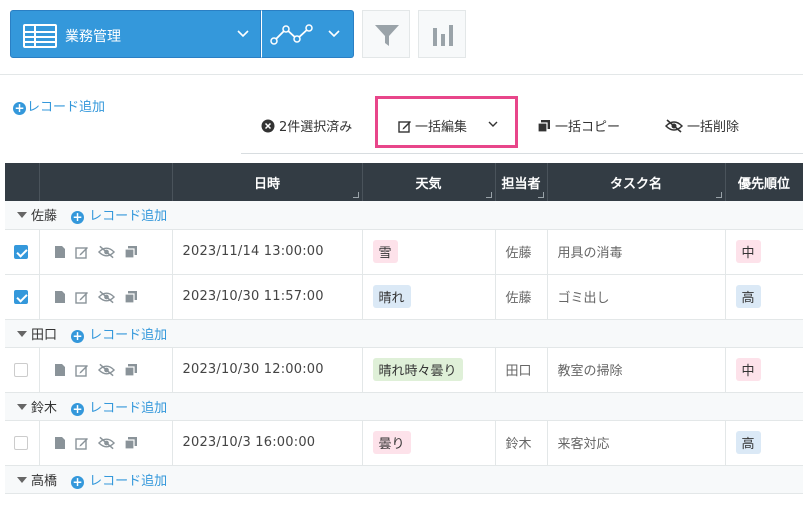  What do you see at coordinates (135, 34) in the screenshot?
I see `view-selector: 業務管理` at bounding box center [135, 34].